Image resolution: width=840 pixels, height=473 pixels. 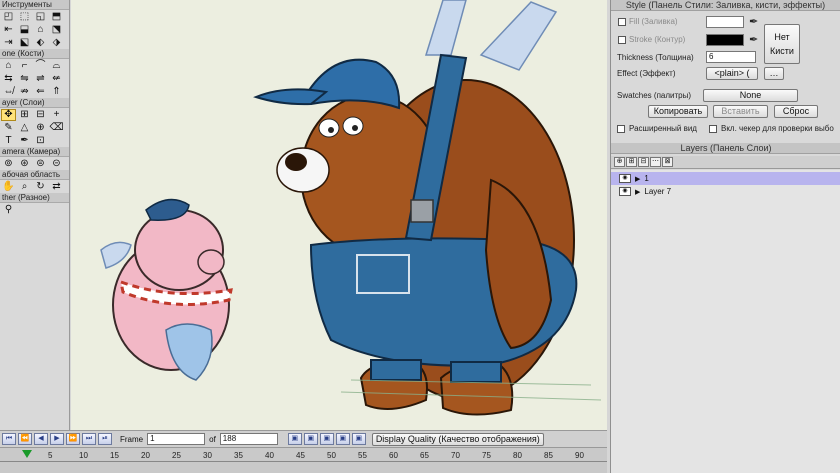 I want to click on tool-button-icon: ✋, so click(x=8, y=187).